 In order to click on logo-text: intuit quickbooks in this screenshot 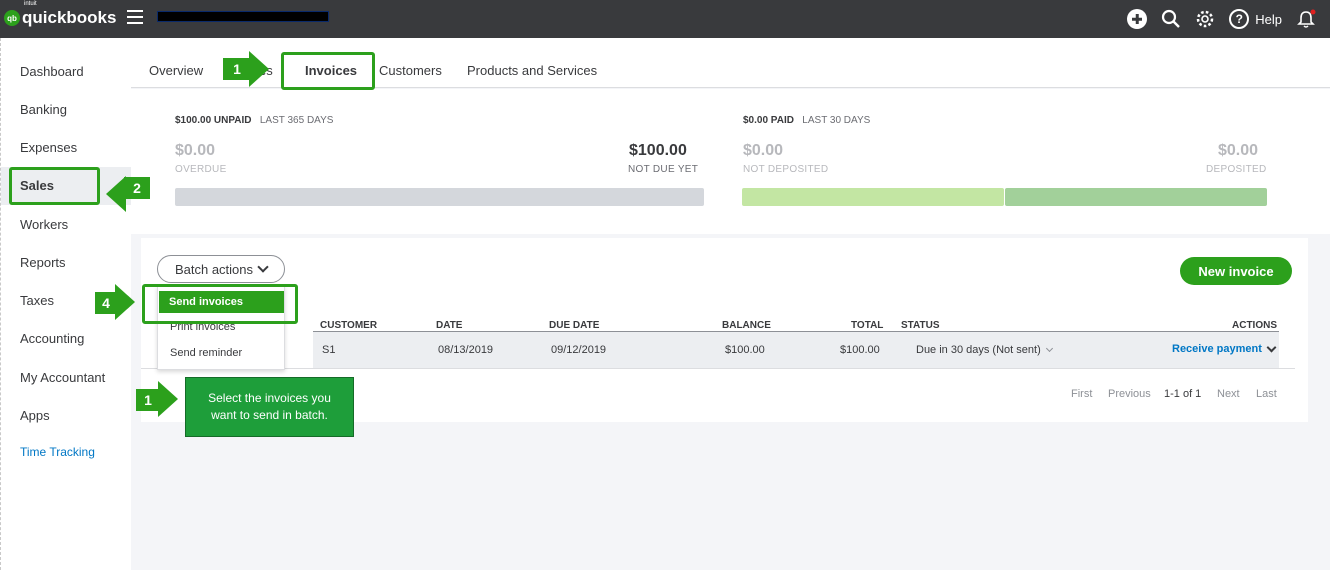, I will do `click(69, 14)`.